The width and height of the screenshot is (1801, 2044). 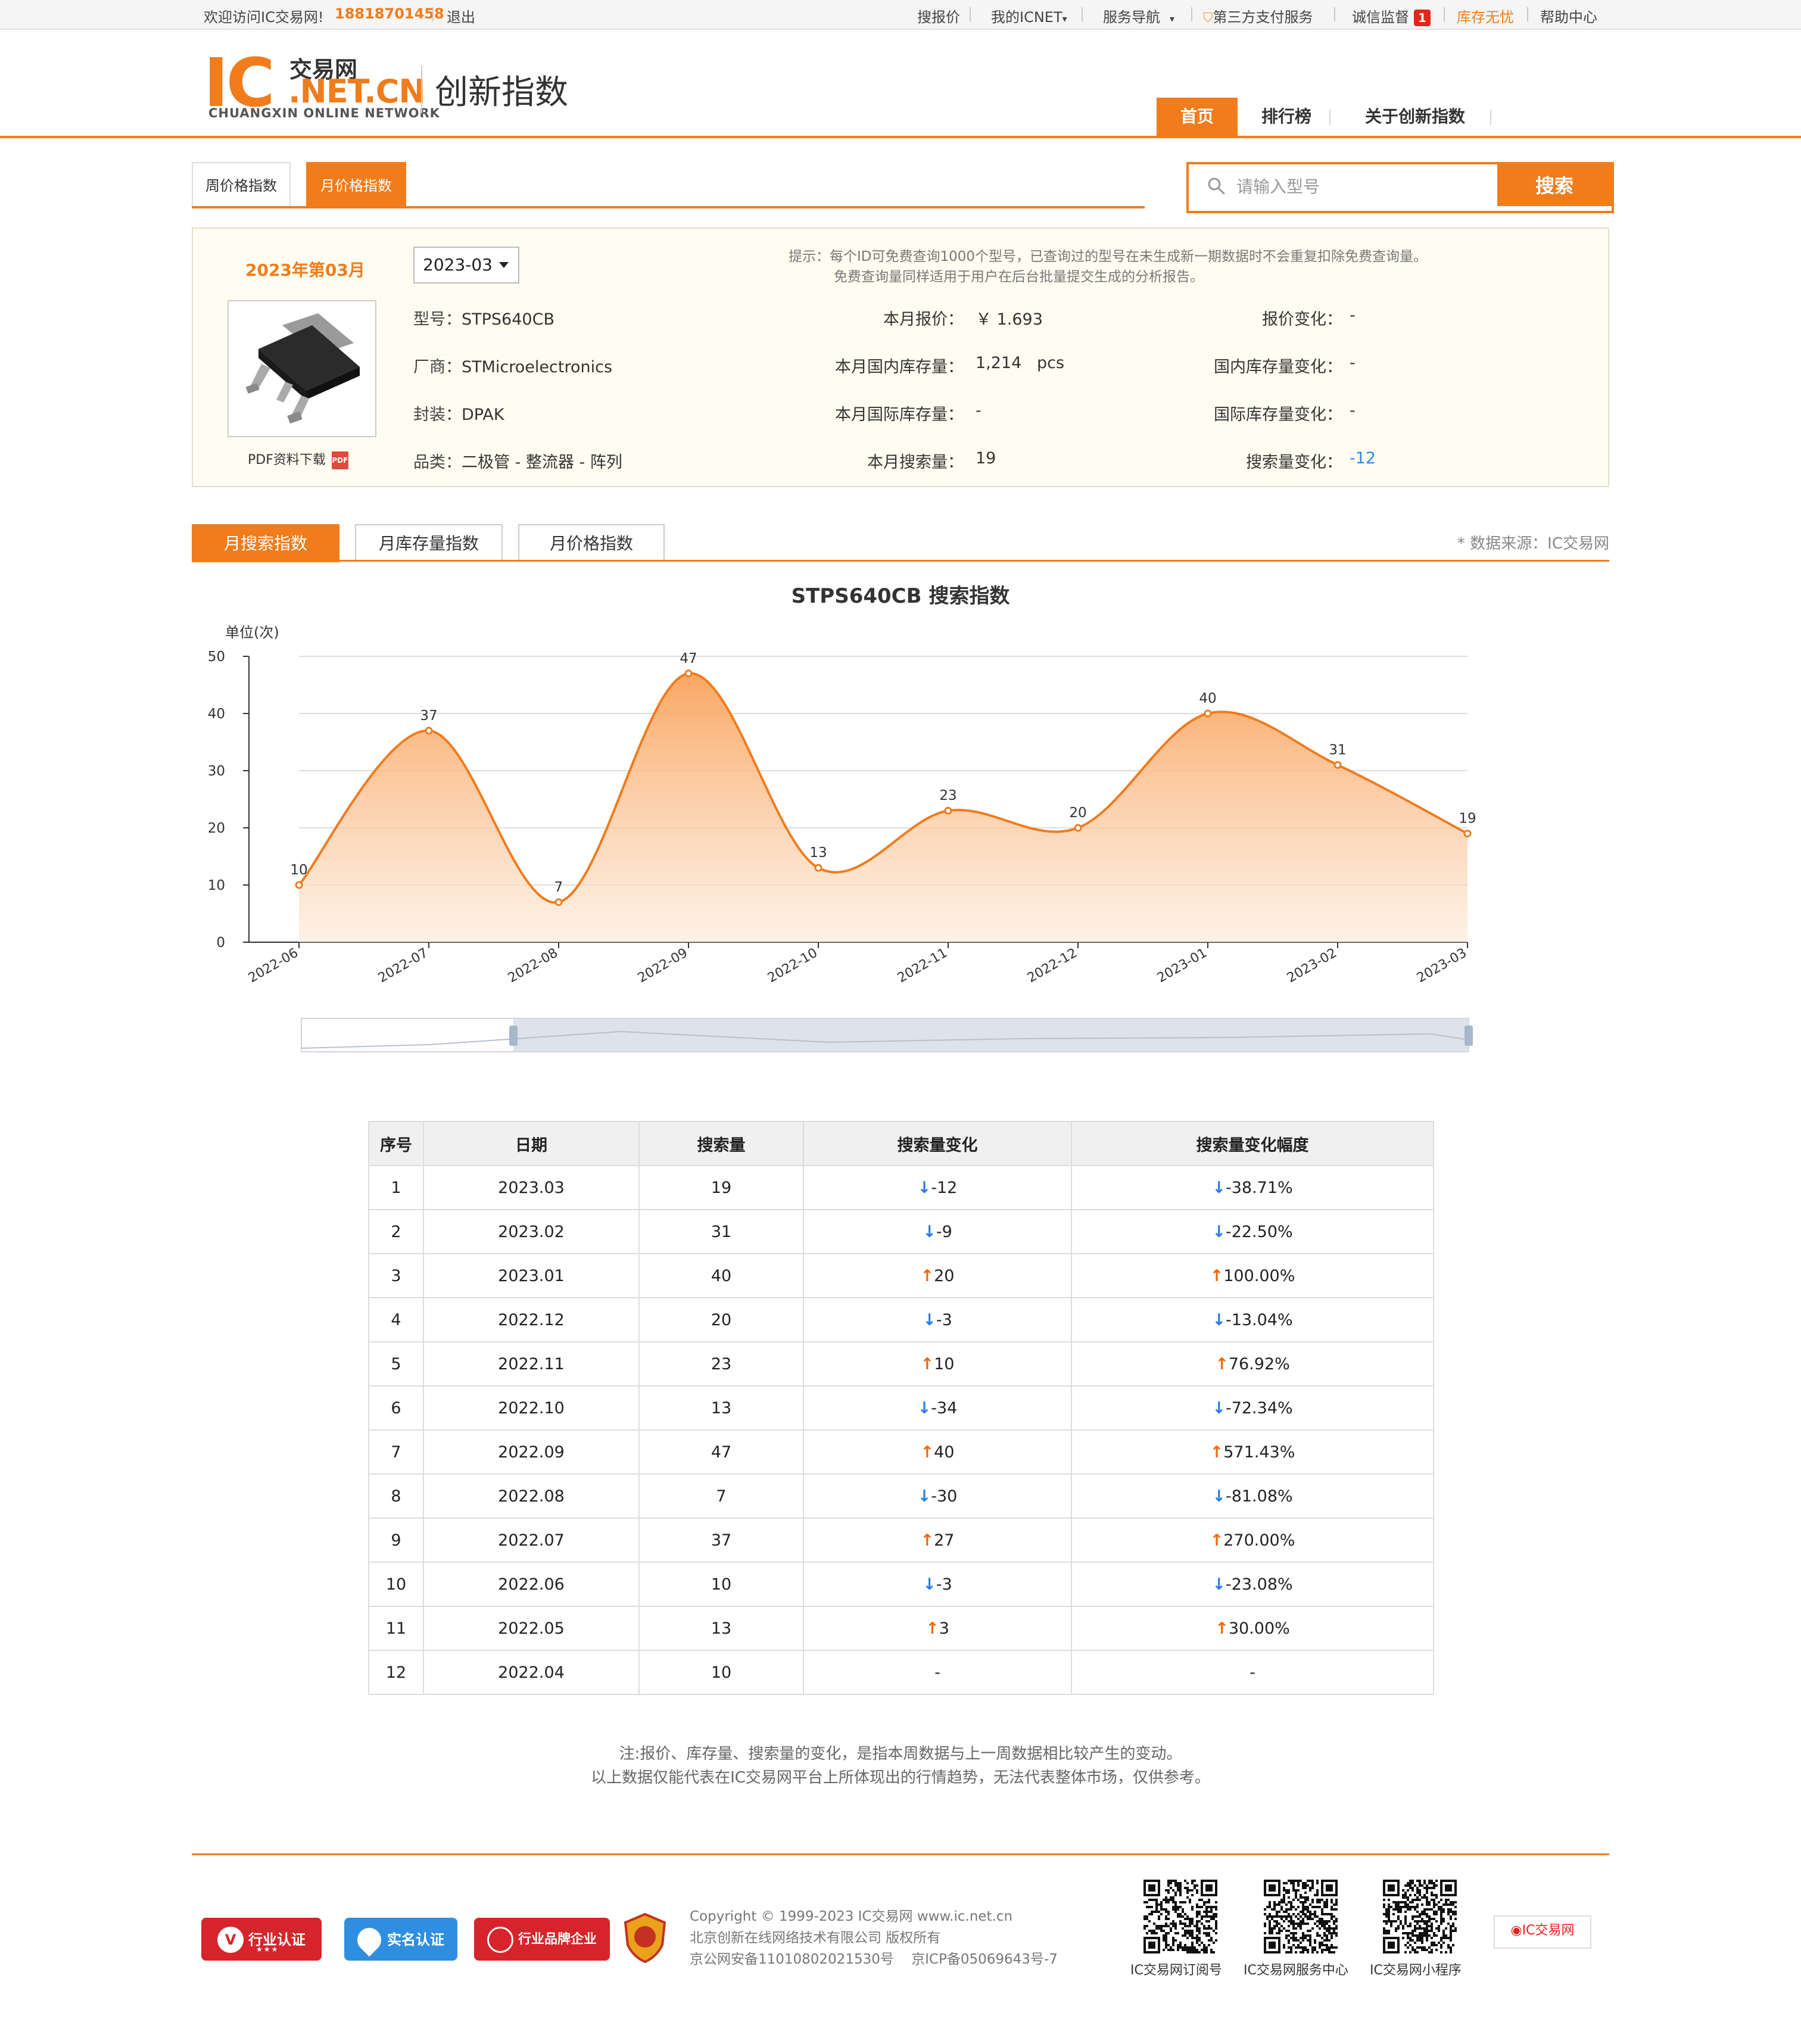 What do you see at coordinates (265, 543) in the screenshot?
I see `tab-monthly-search-index: 月搜索指数` at bounding box center [265, 543].